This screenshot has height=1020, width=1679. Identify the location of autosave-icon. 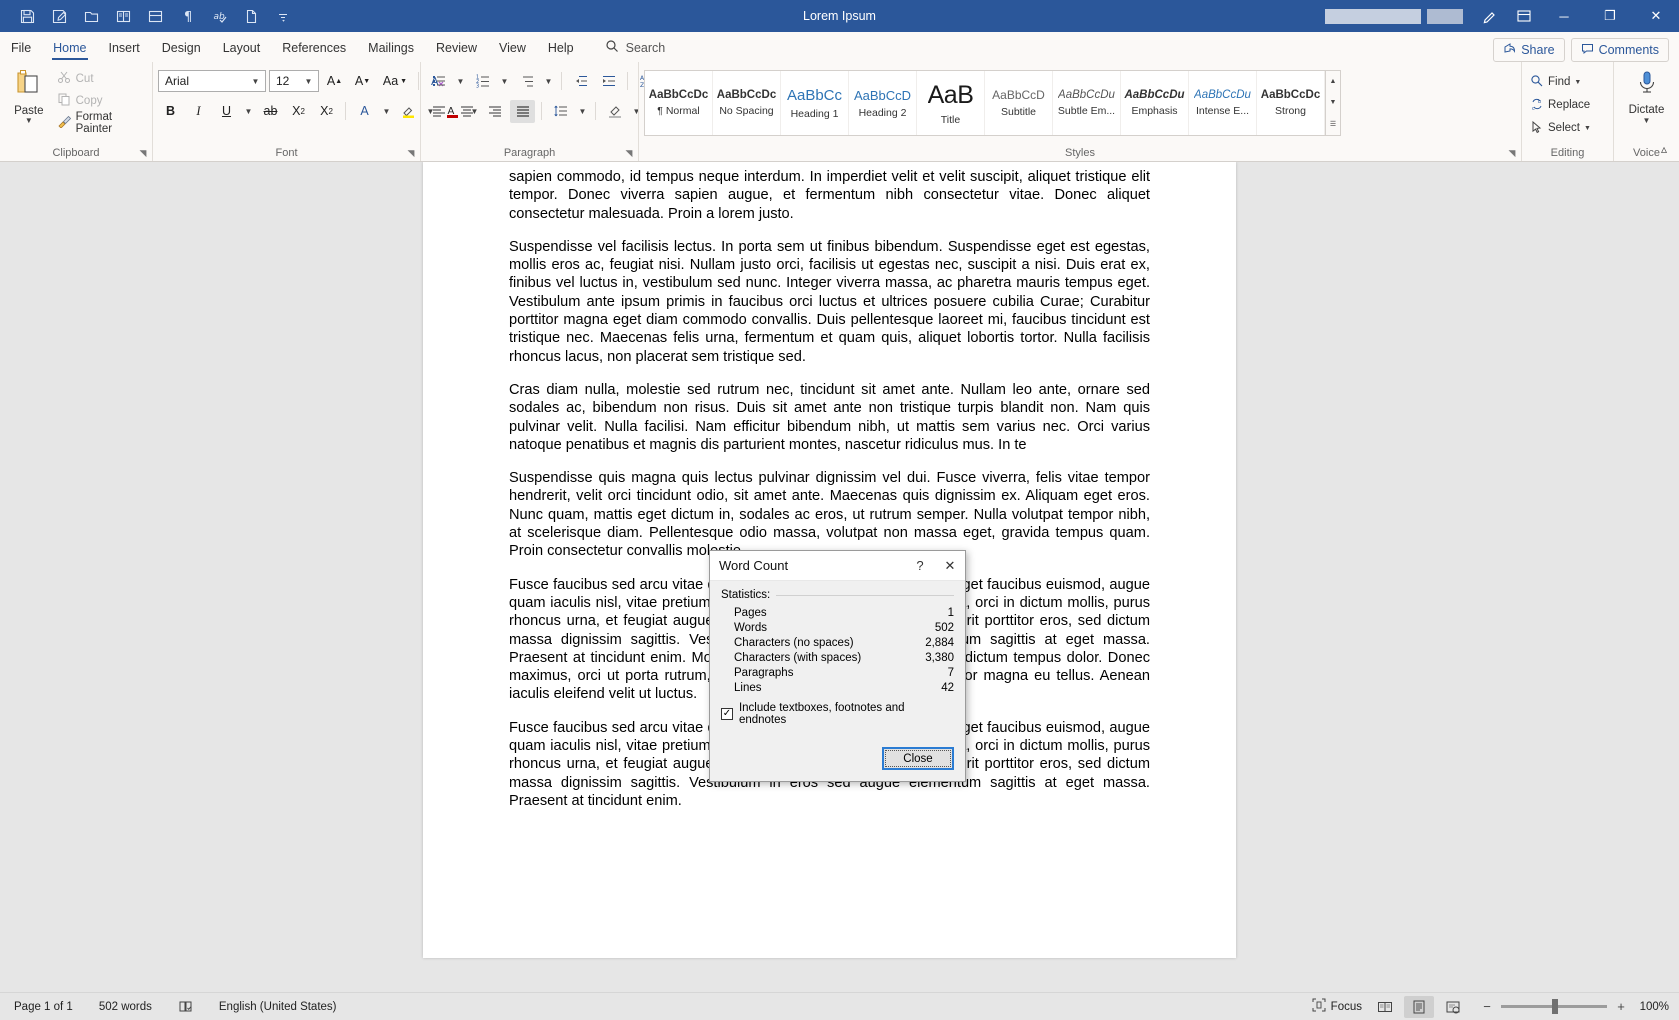
(59, 16).